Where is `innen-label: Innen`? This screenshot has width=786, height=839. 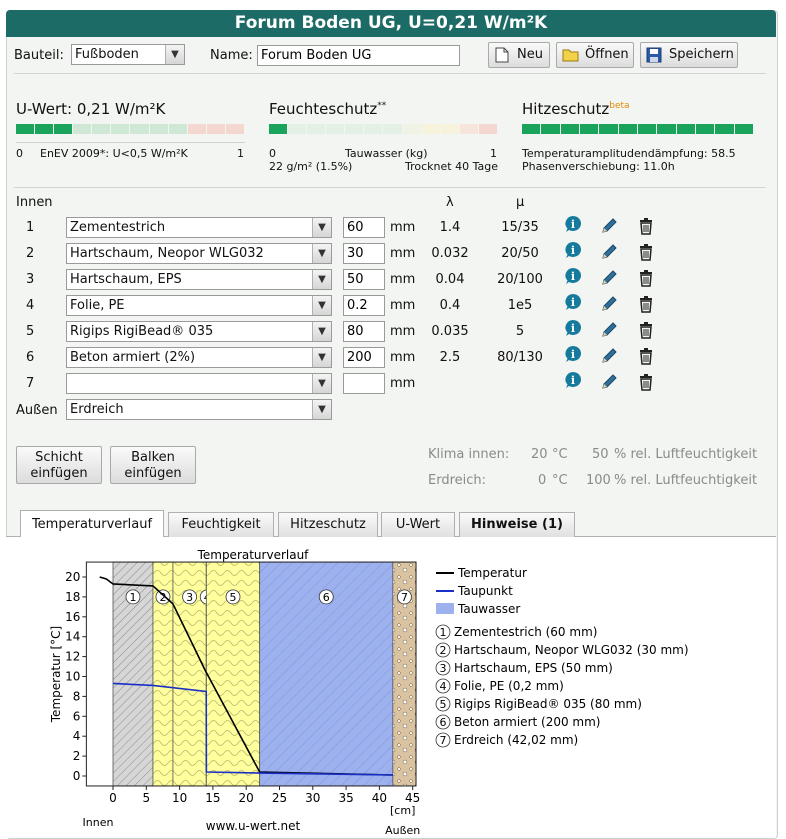 innen-label: Innen is located at coordinates (34, 202).